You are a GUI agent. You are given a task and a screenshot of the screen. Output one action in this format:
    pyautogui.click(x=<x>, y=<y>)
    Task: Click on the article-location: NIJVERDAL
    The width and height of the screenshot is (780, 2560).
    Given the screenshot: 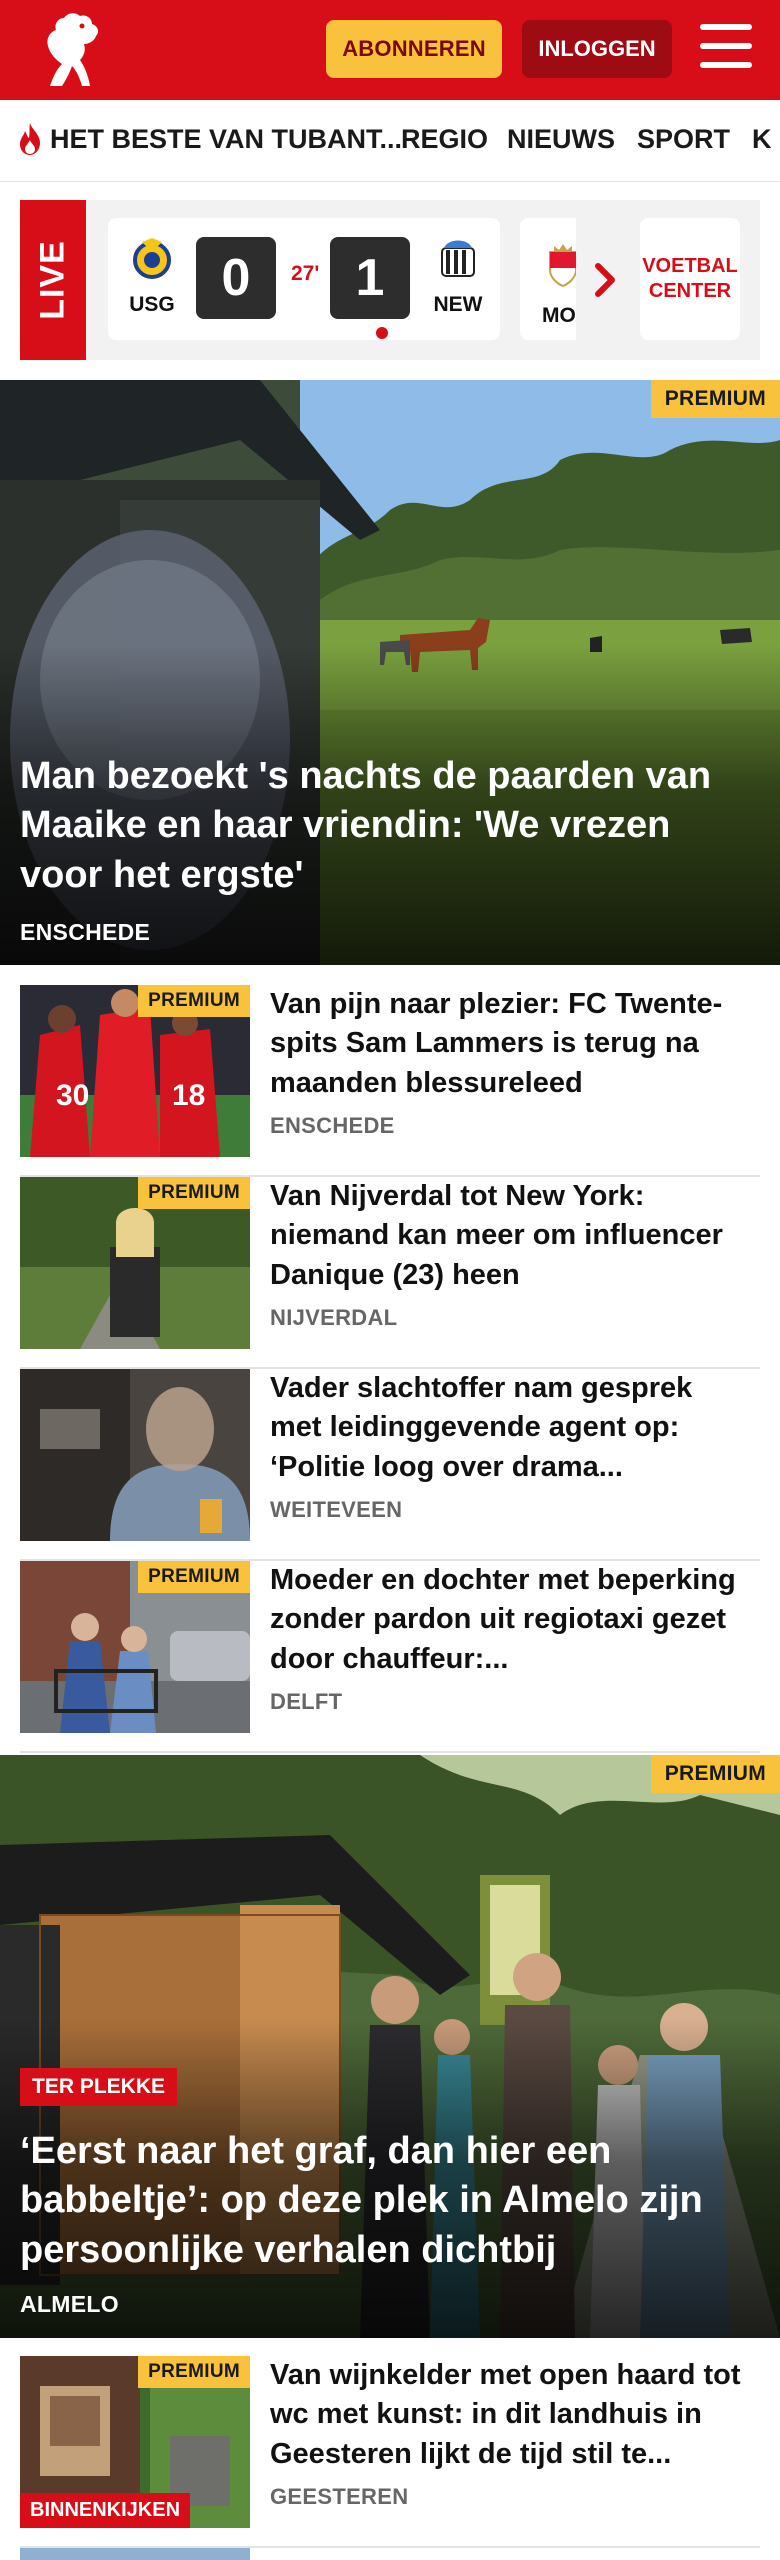 What is the action you would take?
    pyautogui.click(x=334, y=1317)
    